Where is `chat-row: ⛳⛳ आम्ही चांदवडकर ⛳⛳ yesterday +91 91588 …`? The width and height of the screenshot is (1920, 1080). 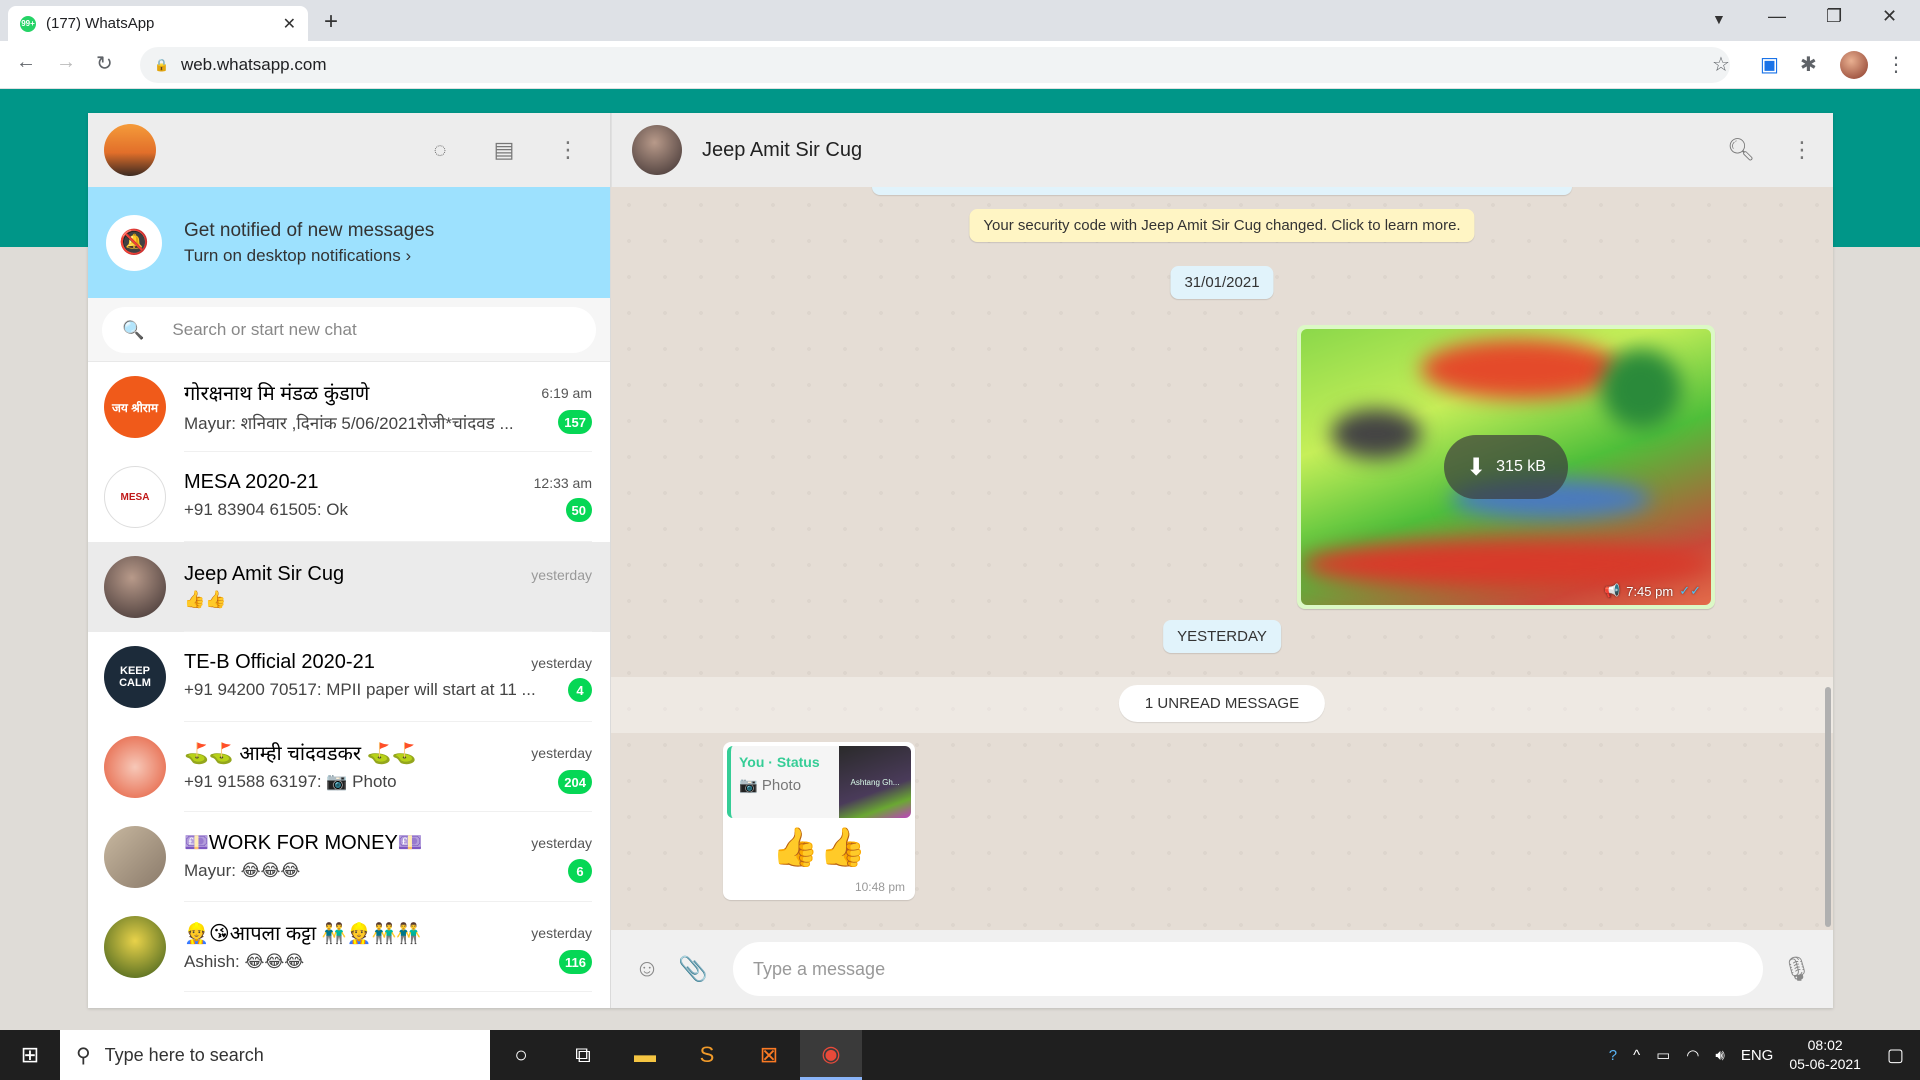 chat-row: ⛳⛳ आम्ही चांदवडकर ⛳⛳ yesterday +91 91588 … is located at coordinates (349, 767).